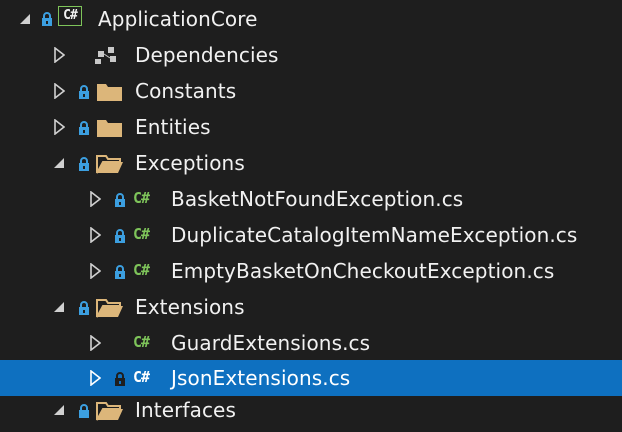  Describe the element at coordinates (311, 127) in the screenshot. I see `tree-item-entities: Entities` at that location.